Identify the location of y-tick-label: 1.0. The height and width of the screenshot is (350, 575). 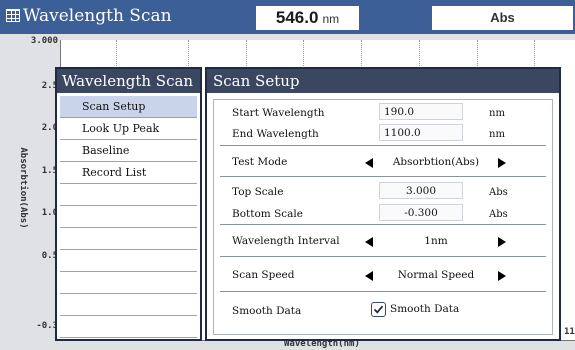
(49, 213).